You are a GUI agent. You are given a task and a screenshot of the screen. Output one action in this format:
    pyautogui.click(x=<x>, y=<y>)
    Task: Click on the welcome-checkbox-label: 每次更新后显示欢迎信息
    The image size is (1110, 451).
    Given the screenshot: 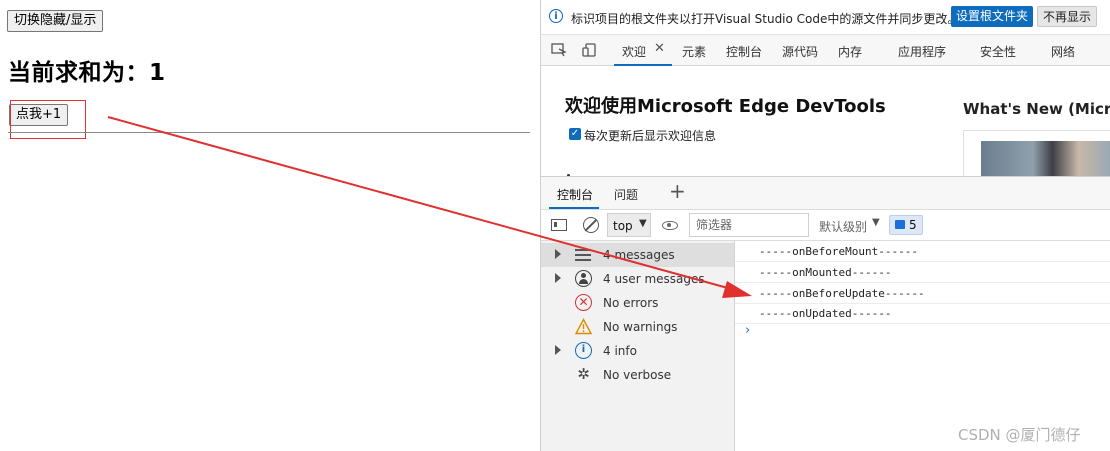 What is the action you would take?
    pyautogui.click(x=650, y=136)
    